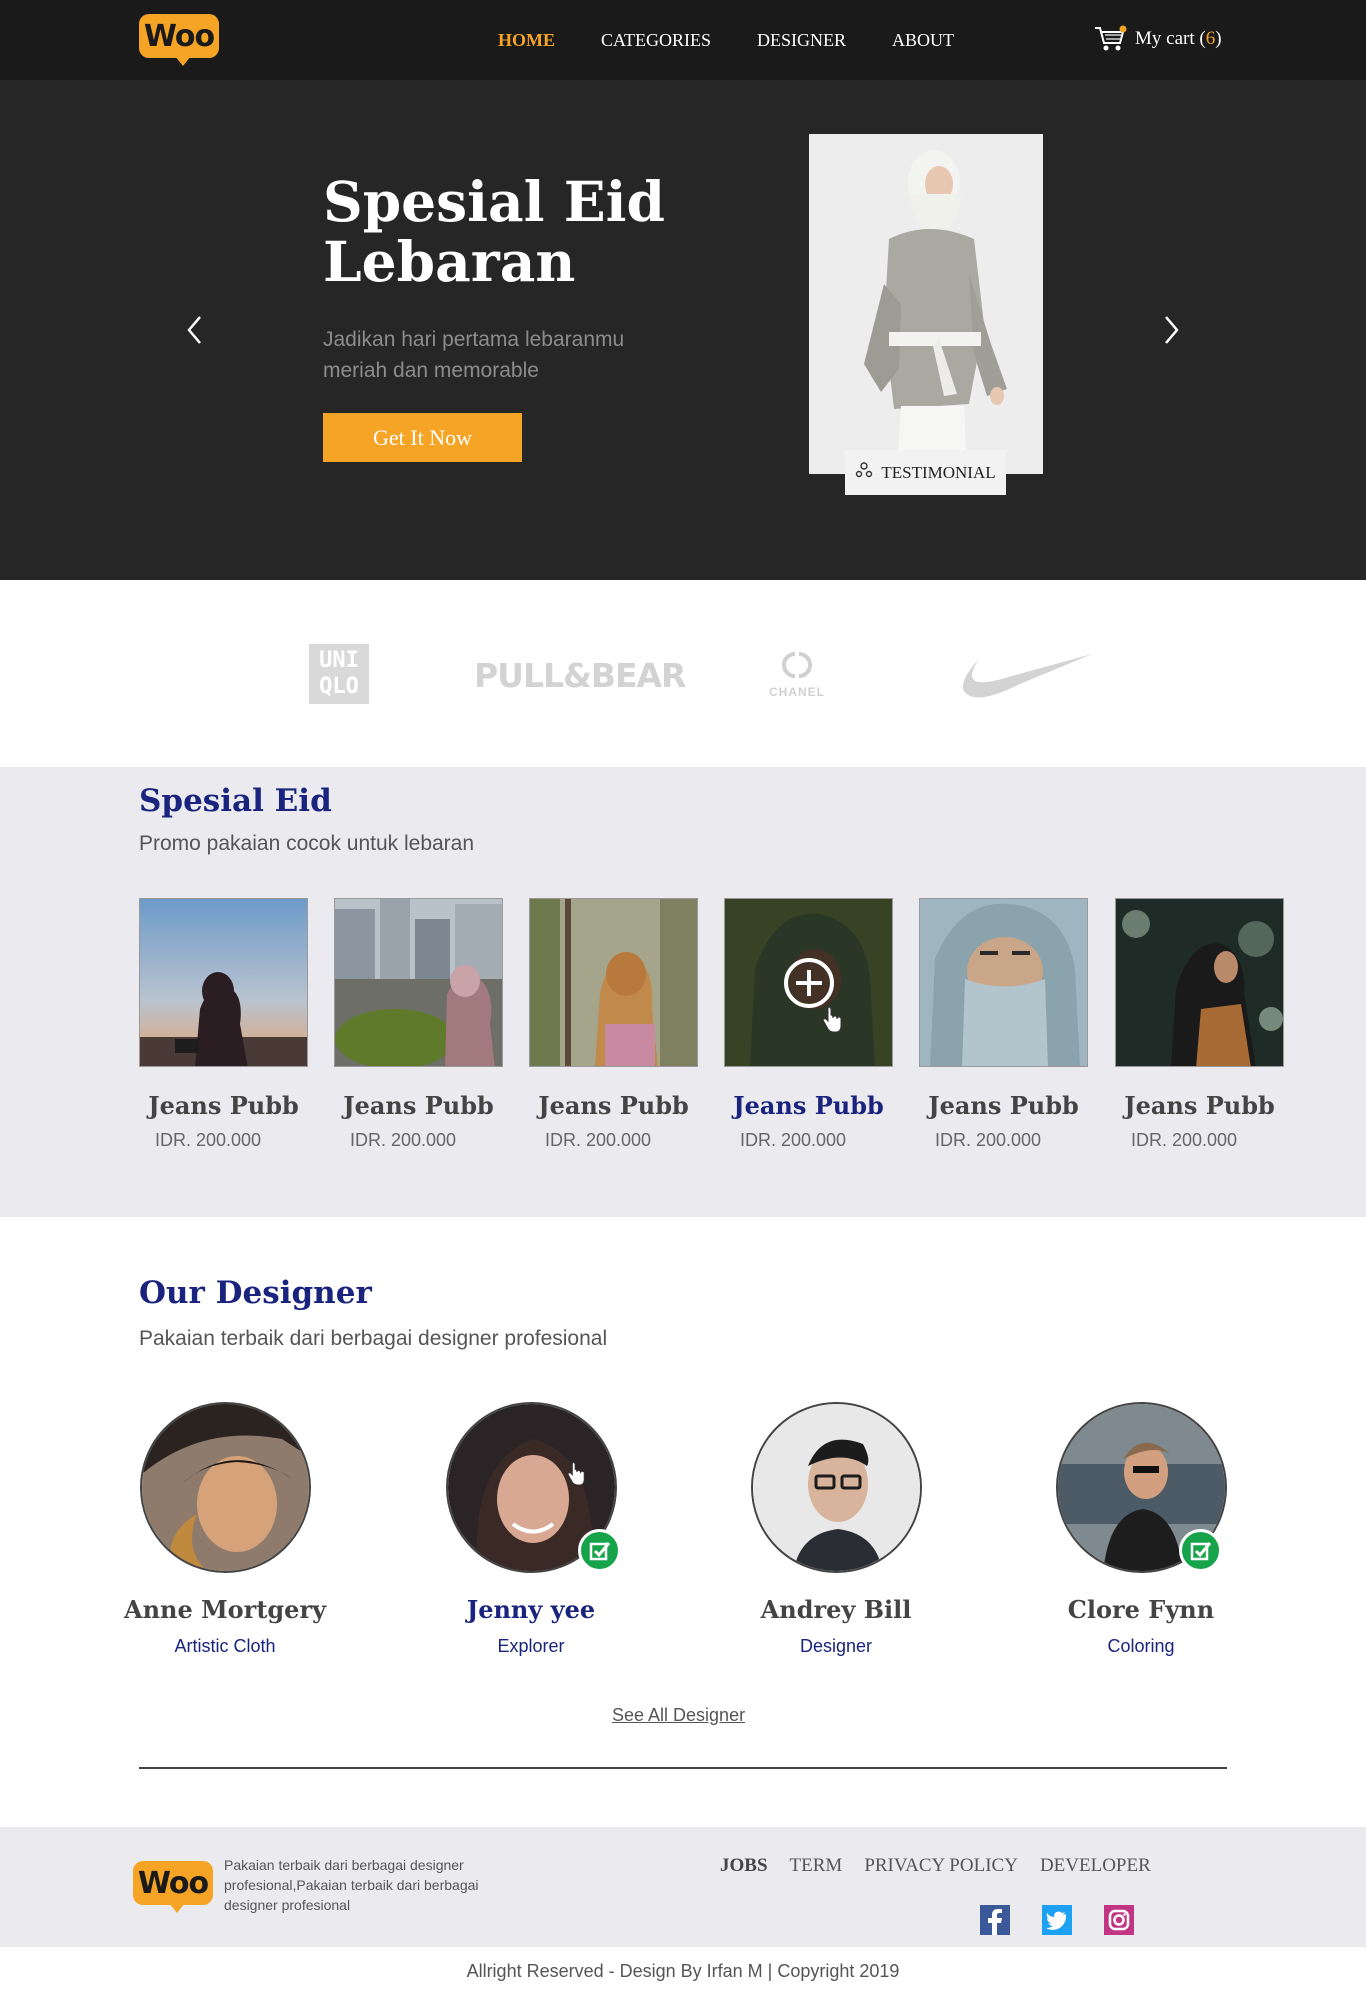 The width and height of the screenshot is (1366, 1995). I want to click on designer-role: Coloring, so click(1141, 1646).